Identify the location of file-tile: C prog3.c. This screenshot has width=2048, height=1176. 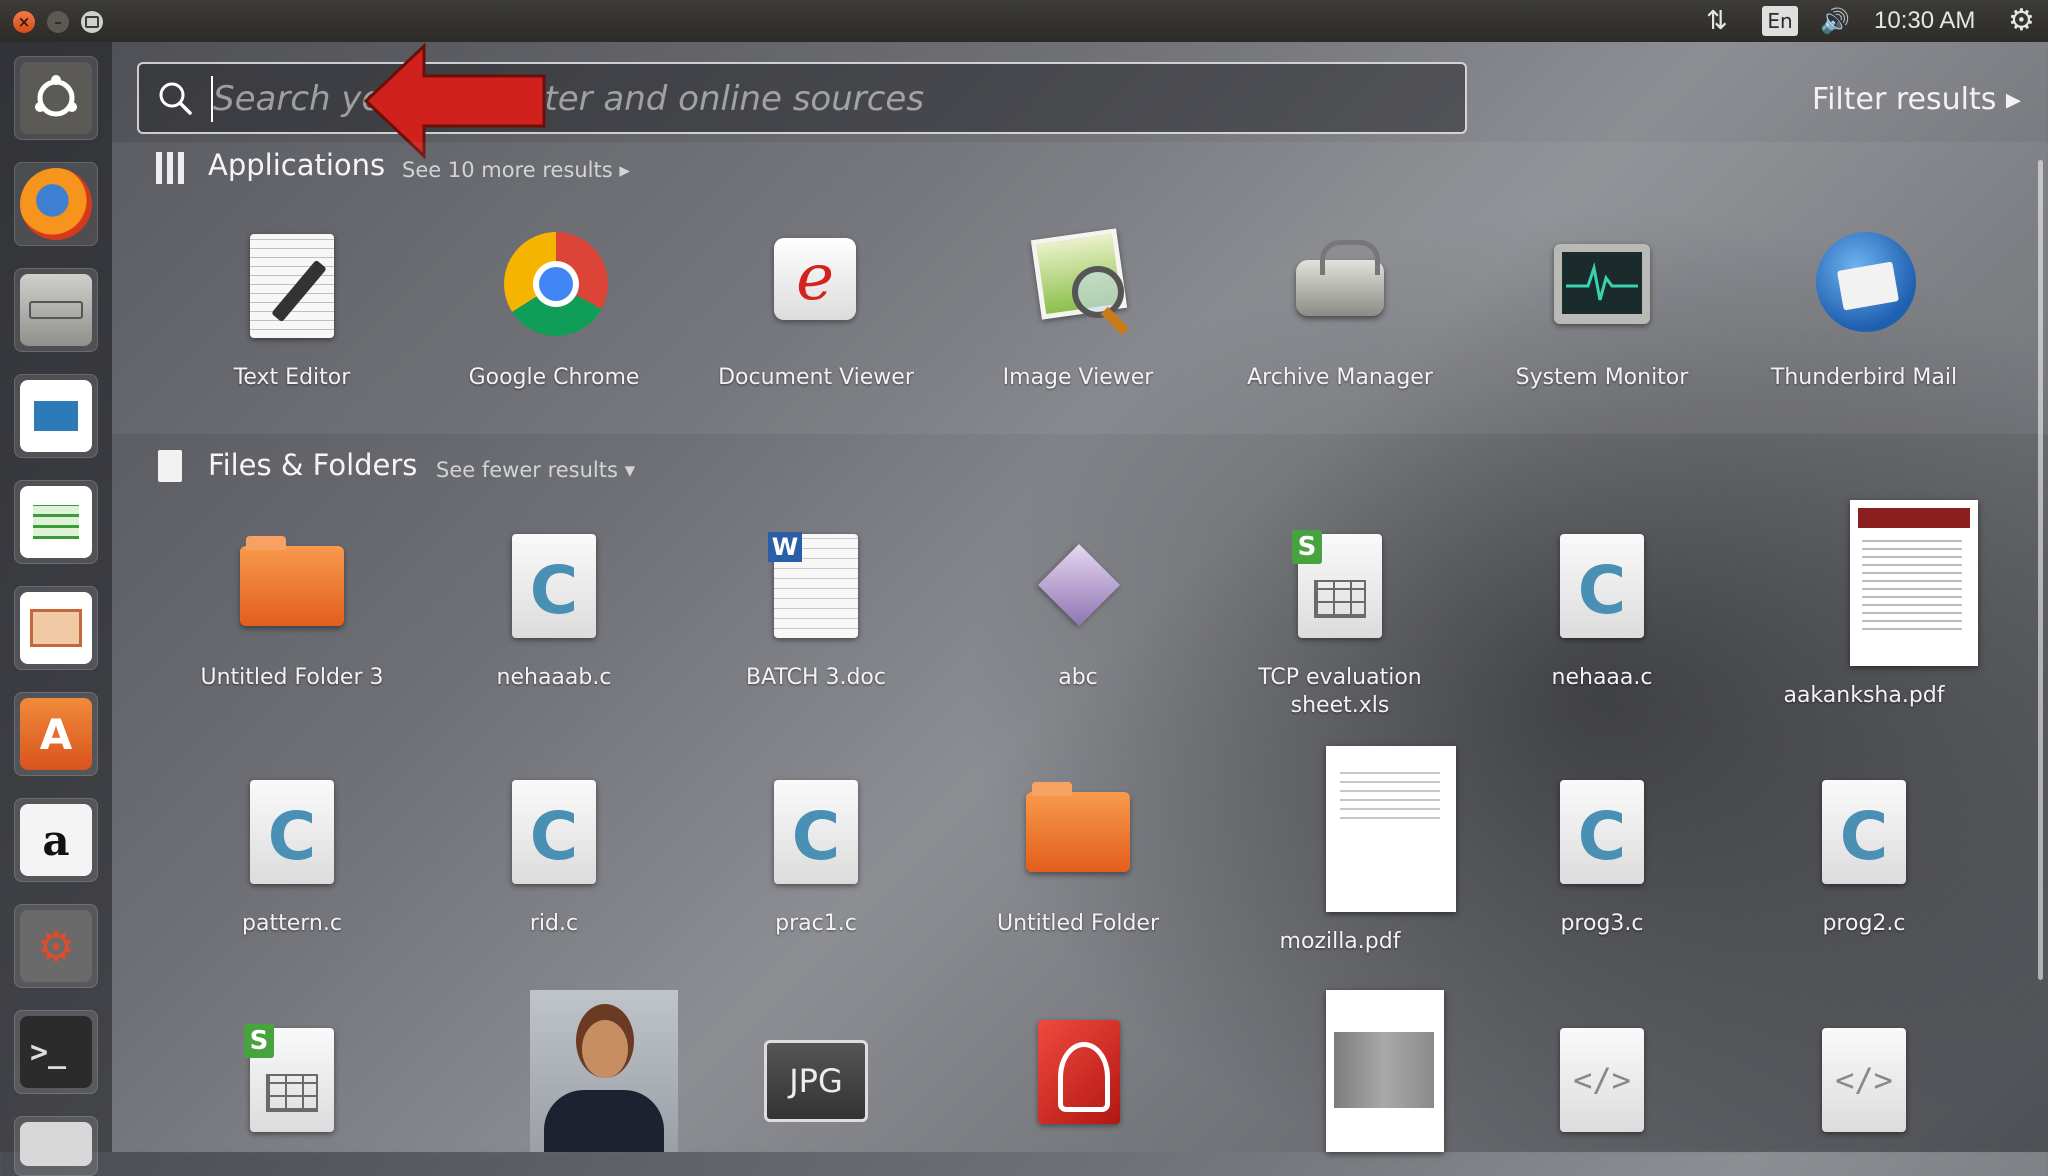
(1602, 855).